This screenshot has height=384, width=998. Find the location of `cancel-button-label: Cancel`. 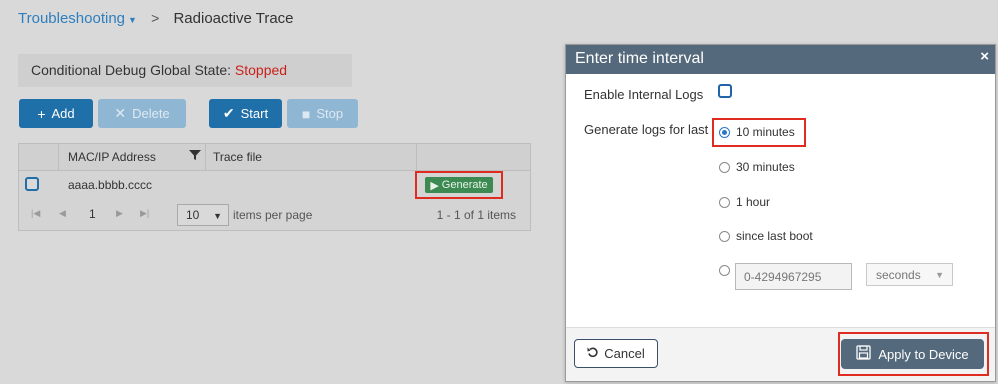

cancel-button-label: Cancel is located at coordinates (624, 353).